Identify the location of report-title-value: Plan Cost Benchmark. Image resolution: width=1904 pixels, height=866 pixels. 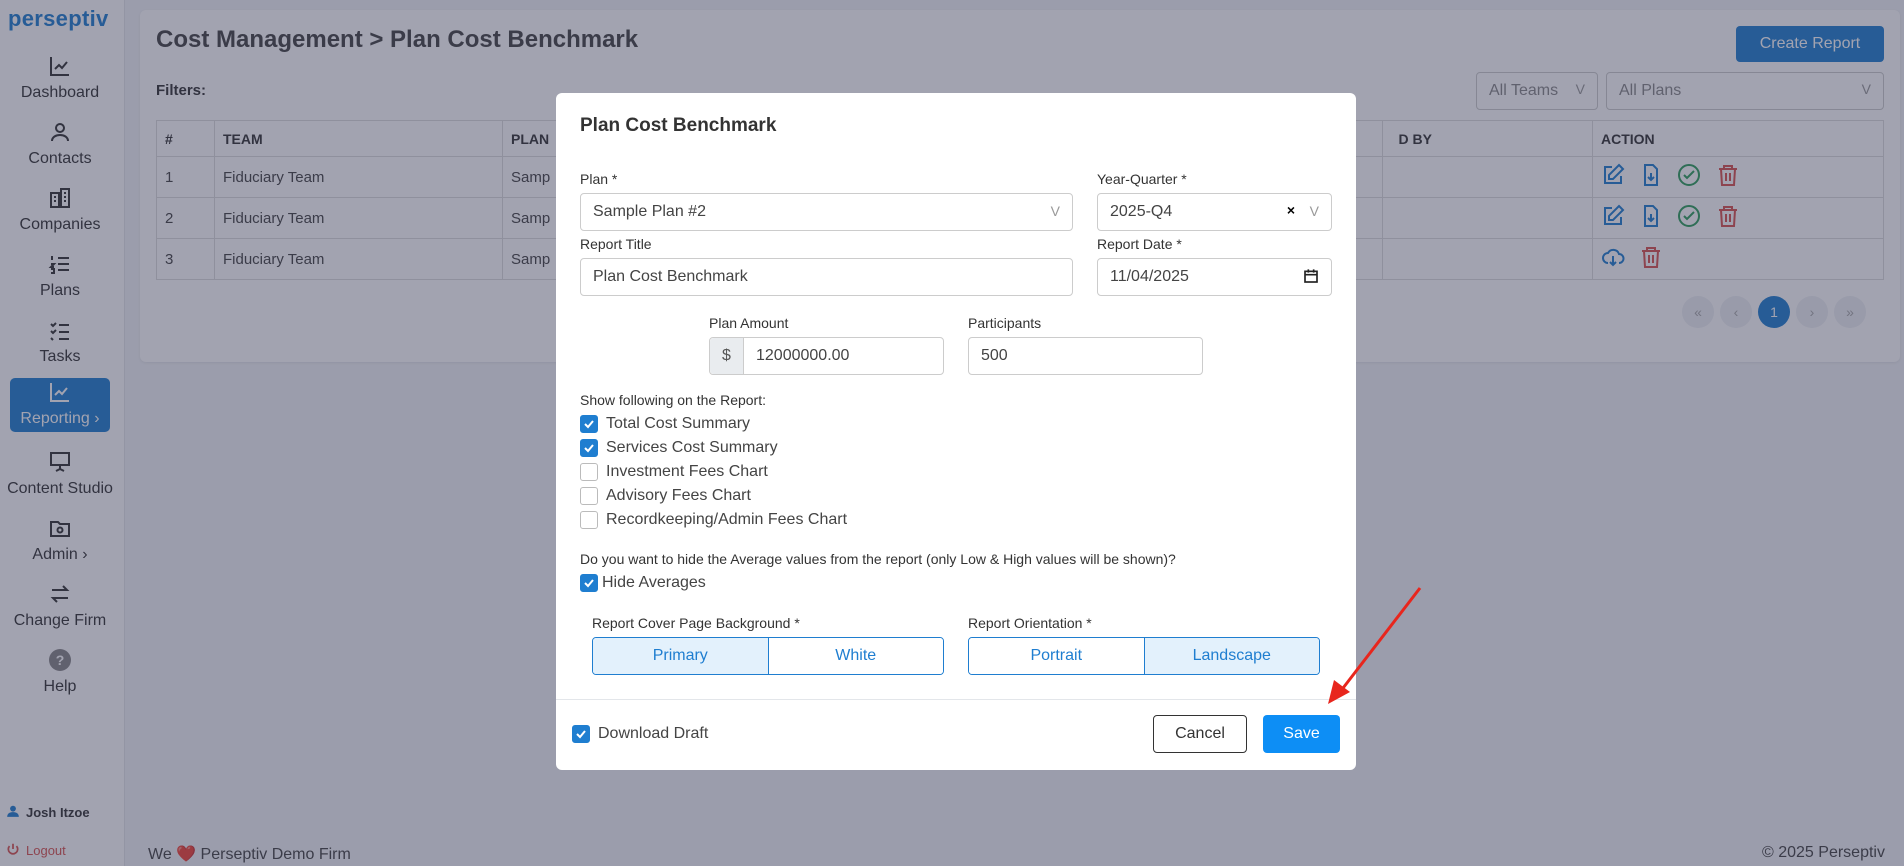
(670, 276).